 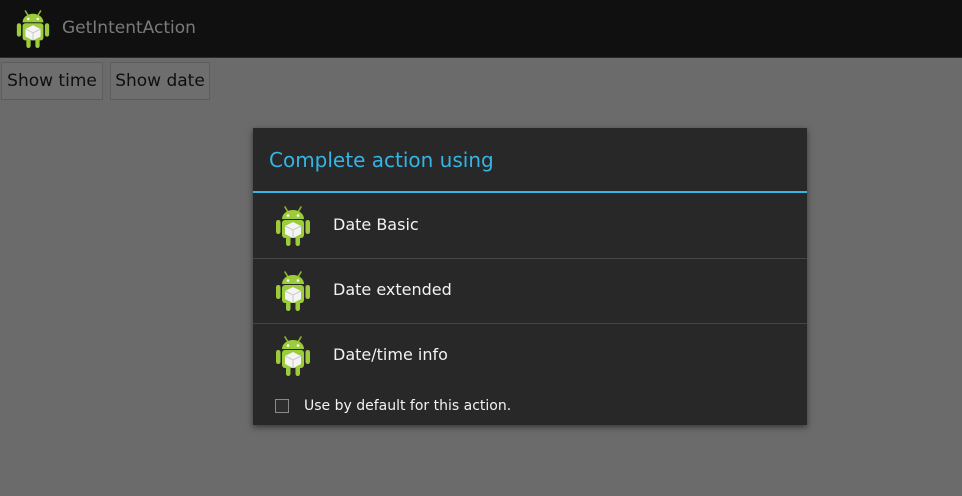 What do you see at coordinates (481, 29) in the screenshot?
I see `action-bar: GetIntentAction` at bounding box center [481, 29].